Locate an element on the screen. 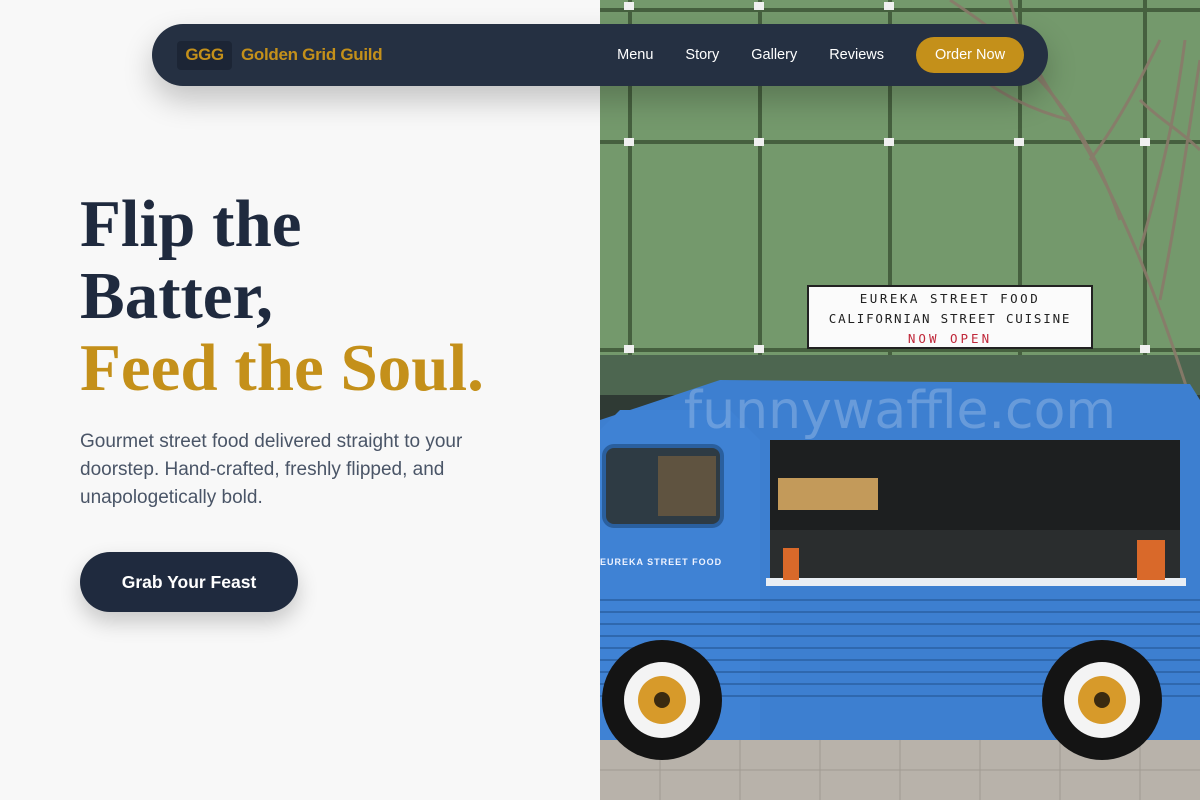  sign-line-2: CALIFORNIAN STREET CUISINE is located at coordinates (950, 318).